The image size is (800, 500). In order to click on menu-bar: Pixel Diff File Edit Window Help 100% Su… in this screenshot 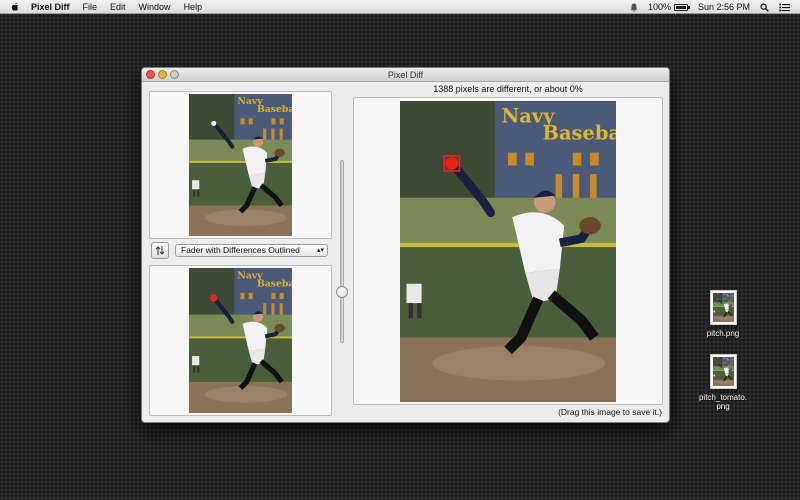, I will do `click(400, 7)`.